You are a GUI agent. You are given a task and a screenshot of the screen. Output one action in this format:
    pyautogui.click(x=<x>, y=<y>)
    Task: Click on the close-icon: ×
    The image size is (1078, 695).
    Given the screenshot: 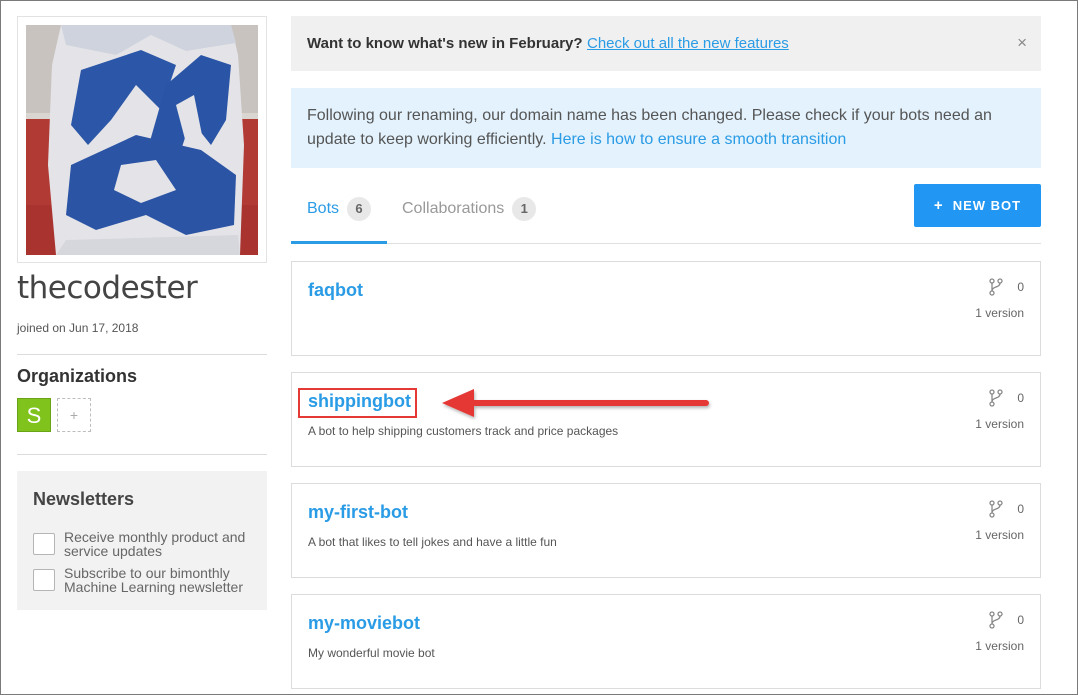 What is the action you would take?
    pyautogui.click(x=1022, y=43)
    